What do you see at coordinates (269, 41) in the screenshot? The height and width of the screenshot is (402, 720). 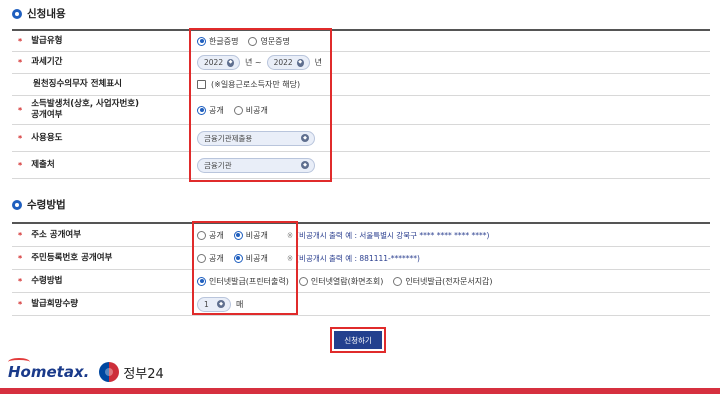 I see `radio-english-cert: 영문증명` at bounding box center [269, 41].